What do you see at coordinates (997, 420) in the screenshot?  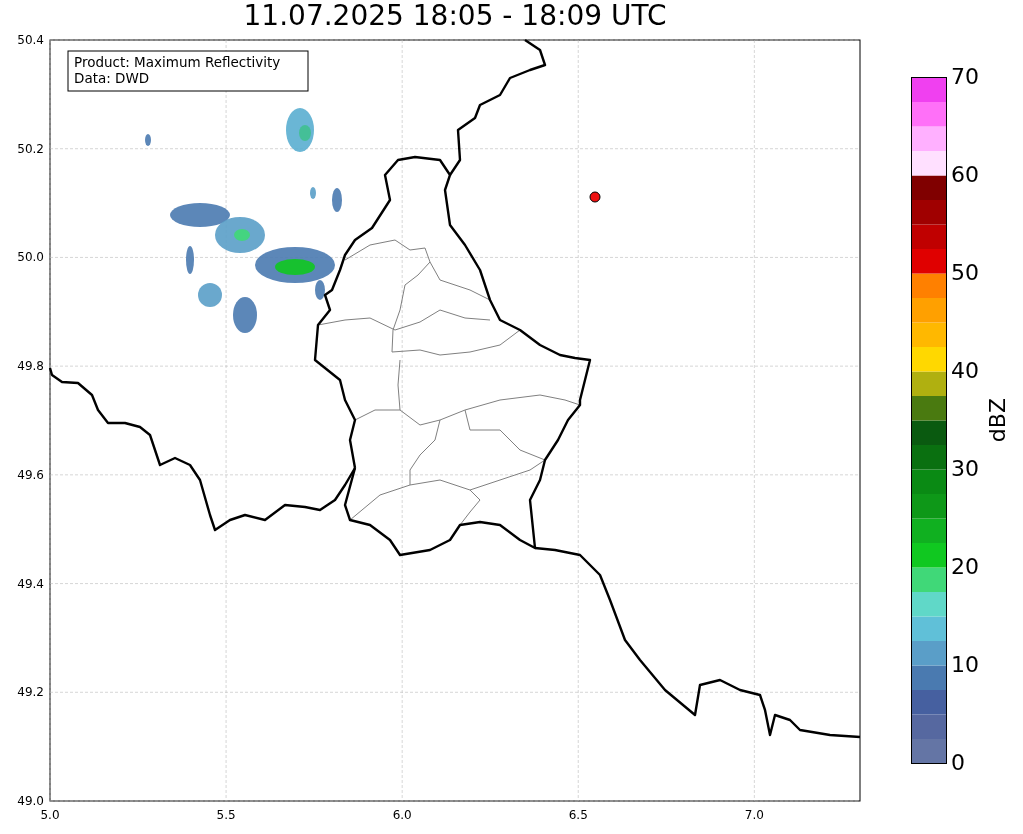 I see `colorbar-label: dBZ` at bounding box center [997, 420].